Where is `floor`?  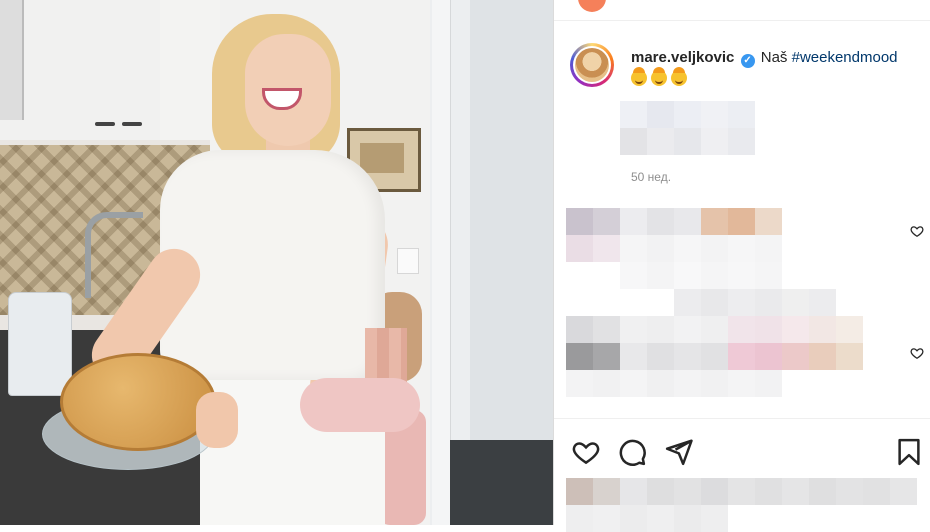
floor is located at coordinates (501, 482).